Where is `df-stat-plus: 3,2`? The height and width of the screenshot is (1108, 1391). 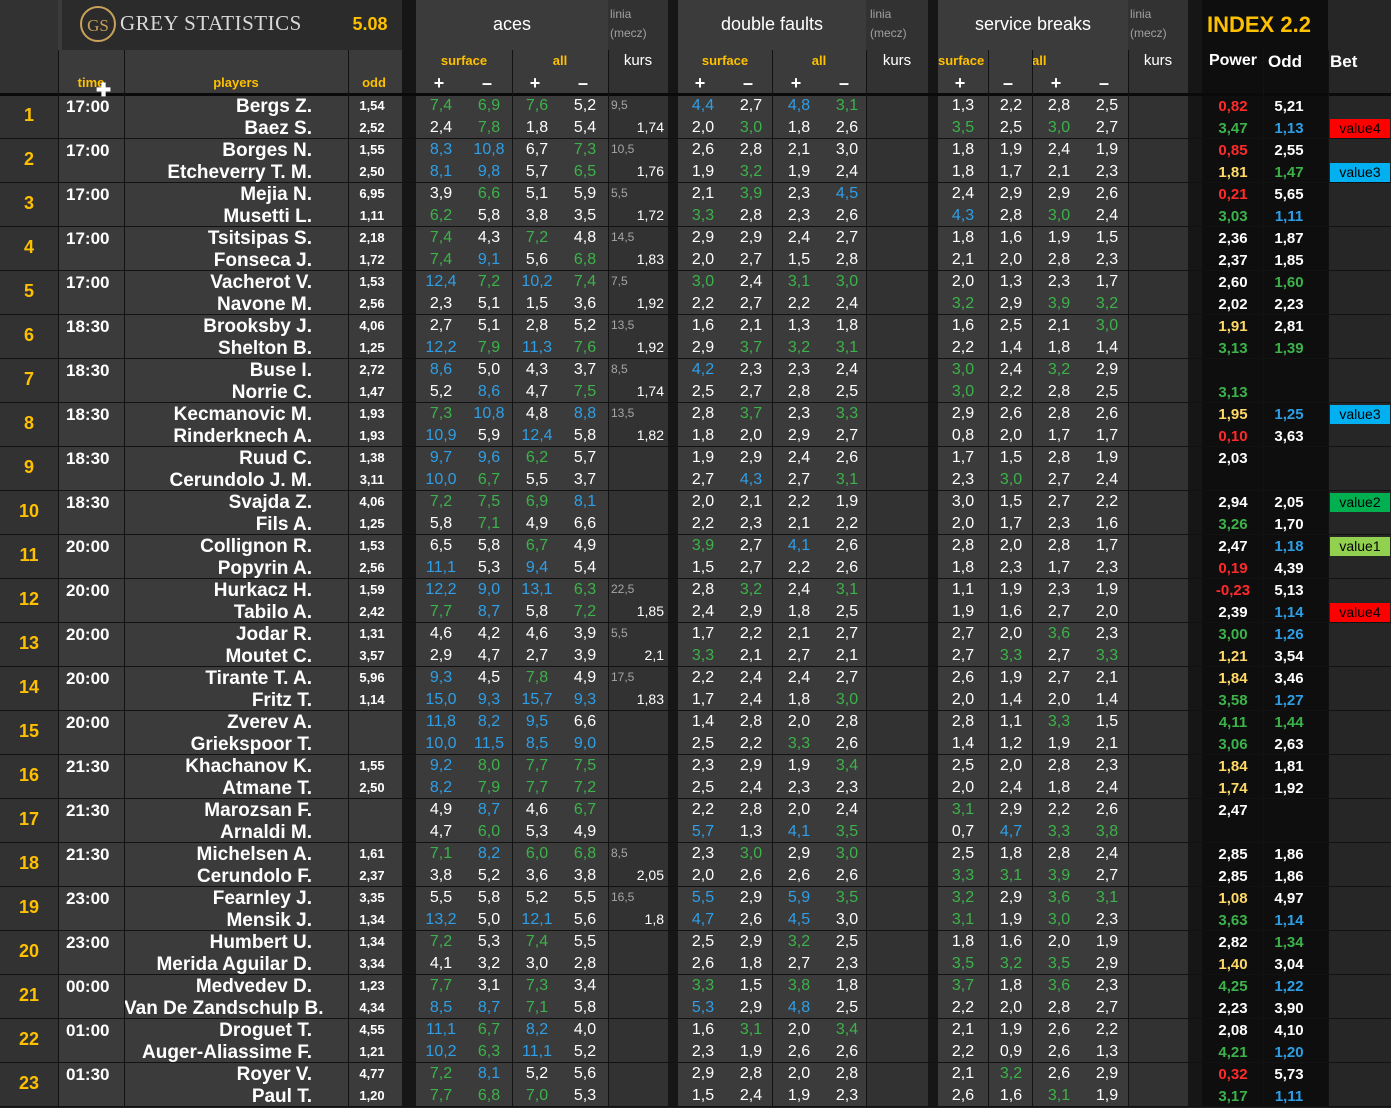 df-stat-plus: 3,2 is located at coordinates (799, 941).